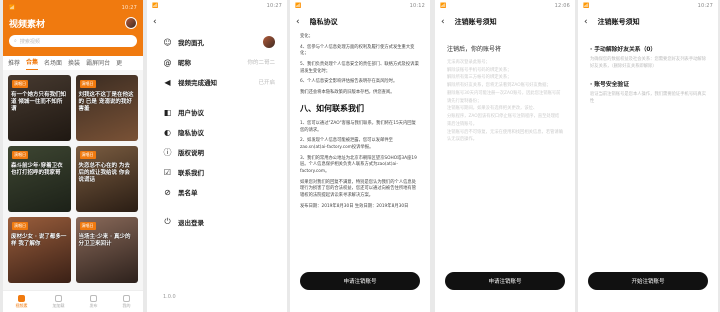  What do you see at coordinates (93, 298) in the screenshot?
I see `plus-icon` at bounding box center [93, 298].